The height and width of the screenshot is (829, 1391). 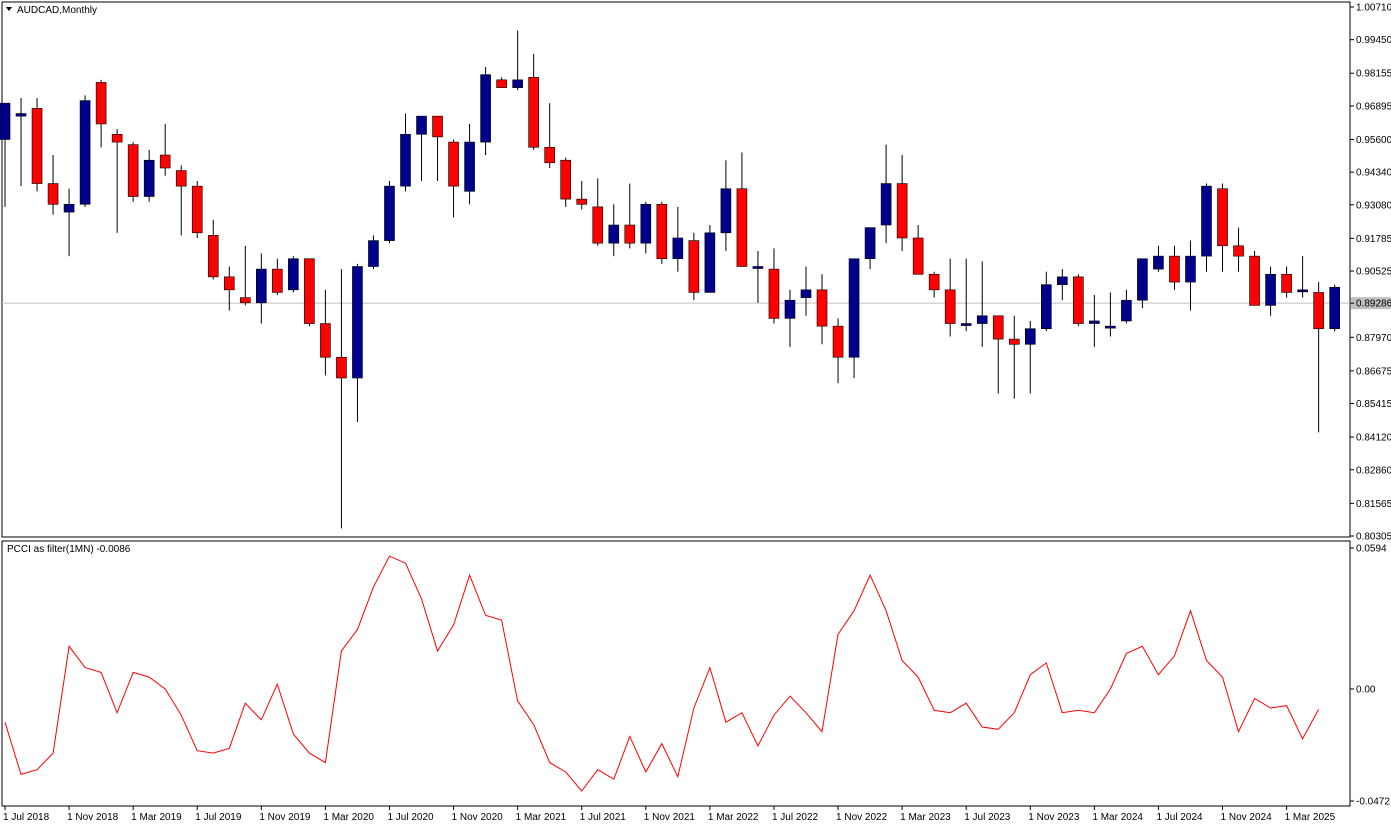 What do you see at coordinates (1373, 106) in the screenshot?
I see `y-tick-label: 0.96895` at bounding box center [1373, 106].